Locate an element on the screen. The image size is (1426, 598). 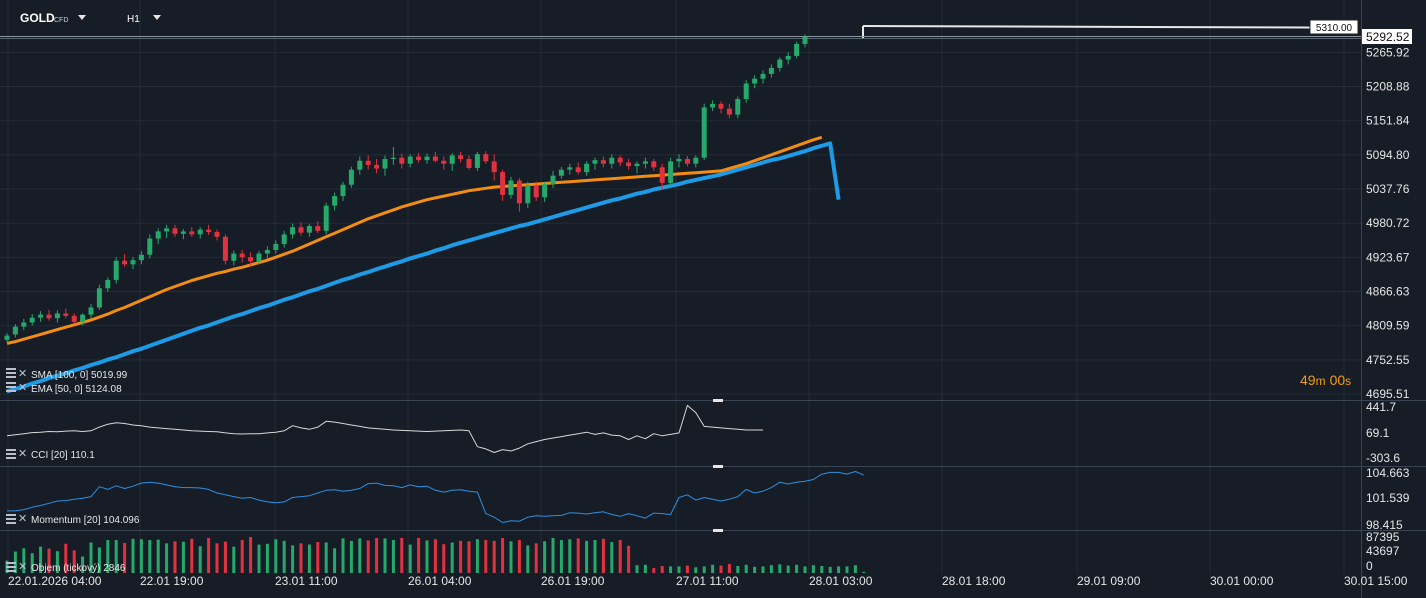
momentum-legend: ✕ Momentum [20] 104.096 is located at coordinates (73, 519).